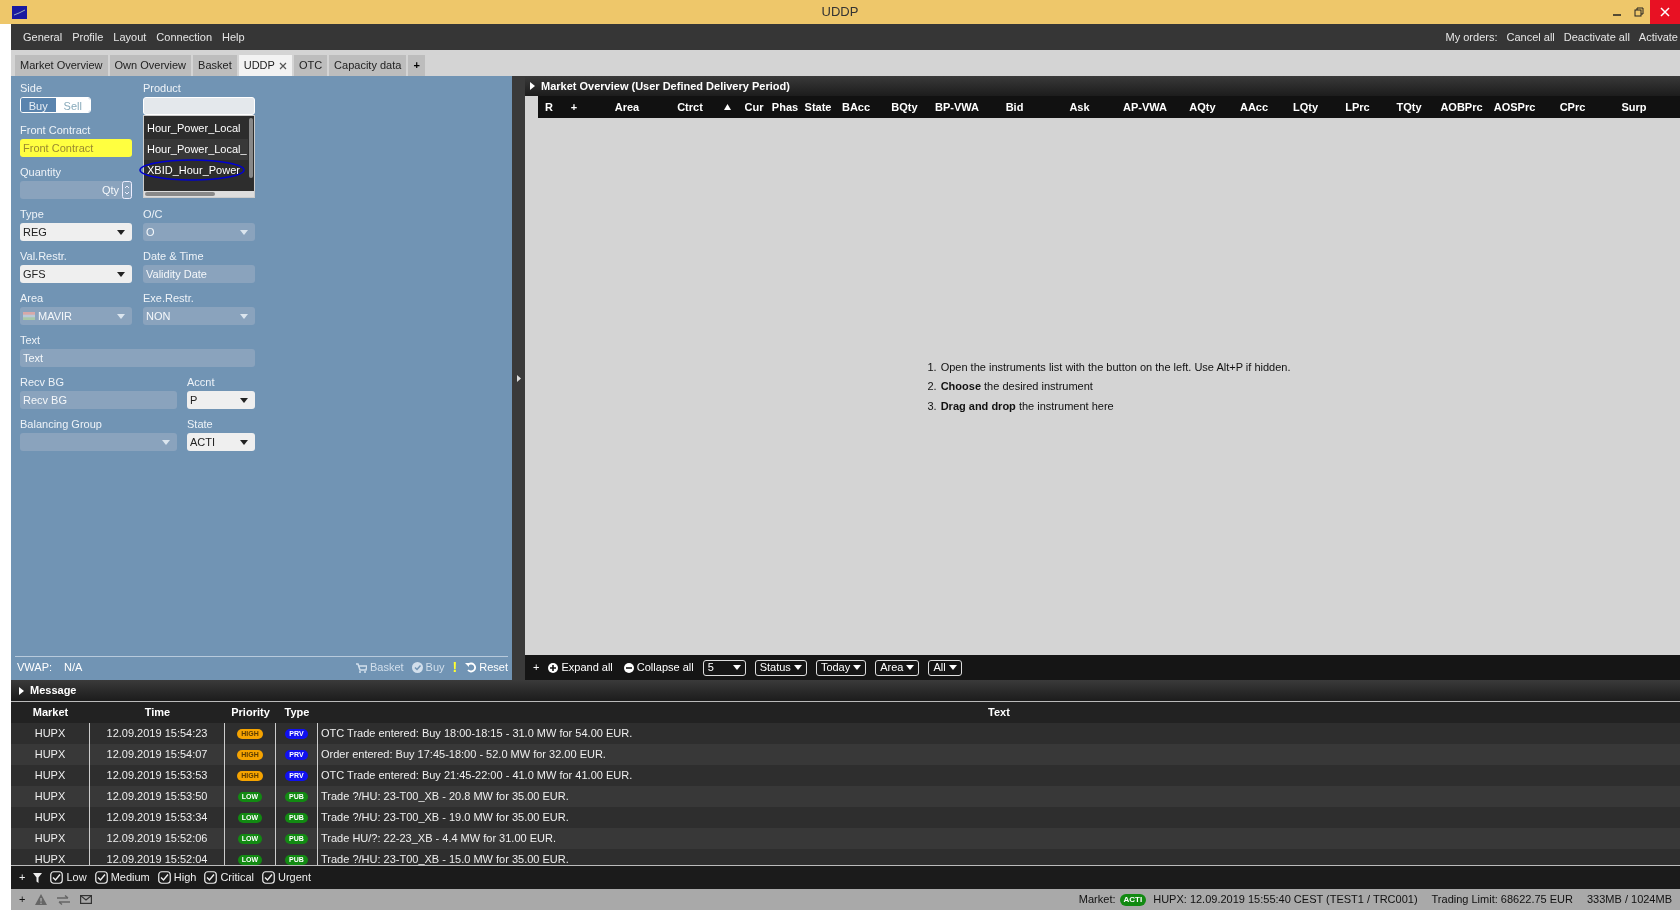  I want to click on menu-item: Connection, so click(184, 37).